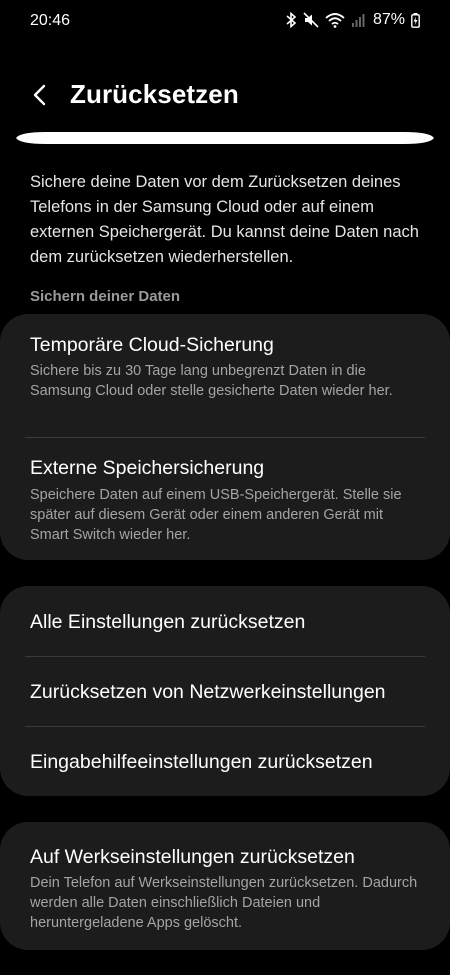 The image size is (450, 975). What do you see at coordinates (225, 138) in the screenshot?
I see `highlight-mark` at bounding box center [225, 138].